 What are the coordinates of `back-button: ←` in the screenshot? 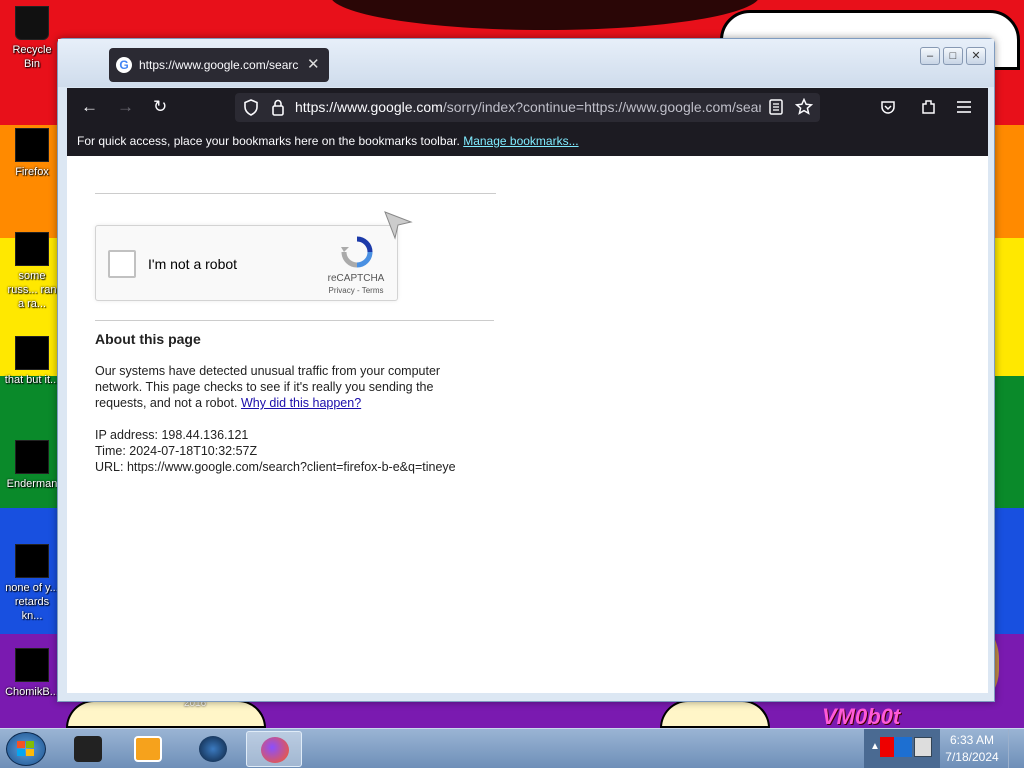 It's located at (89, 107).